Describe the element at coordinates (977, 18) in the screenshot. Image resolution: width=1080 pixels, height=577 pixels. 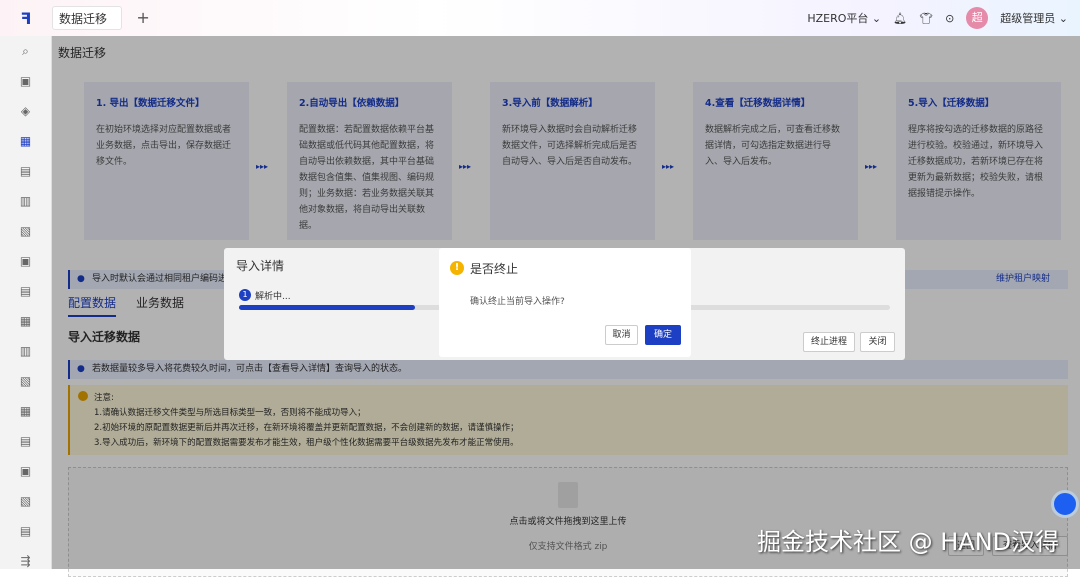
I see `avatar: 超` at that location.